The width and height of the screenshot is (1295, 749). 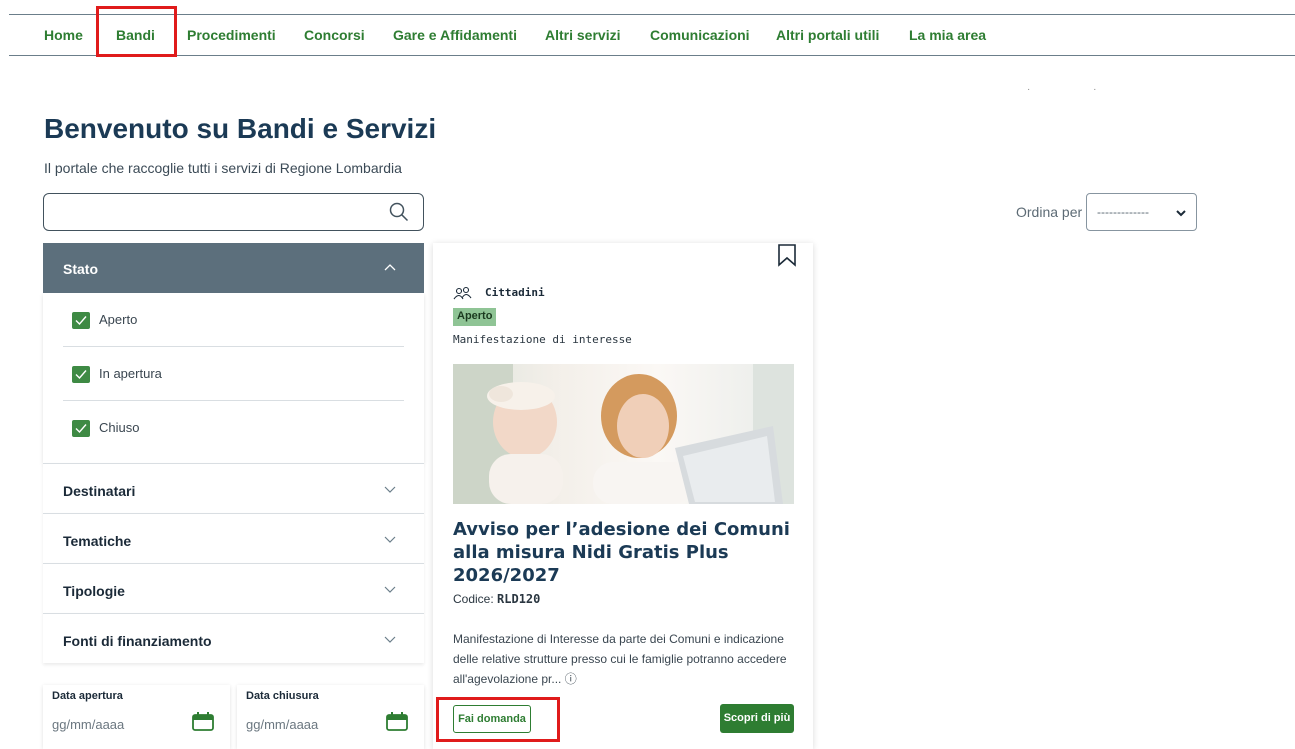 What do you see at coordinates (582, 35) in the screenshot?
I see `nav-altri-servizi: Altri servizi` at bounding box center [582, 35].